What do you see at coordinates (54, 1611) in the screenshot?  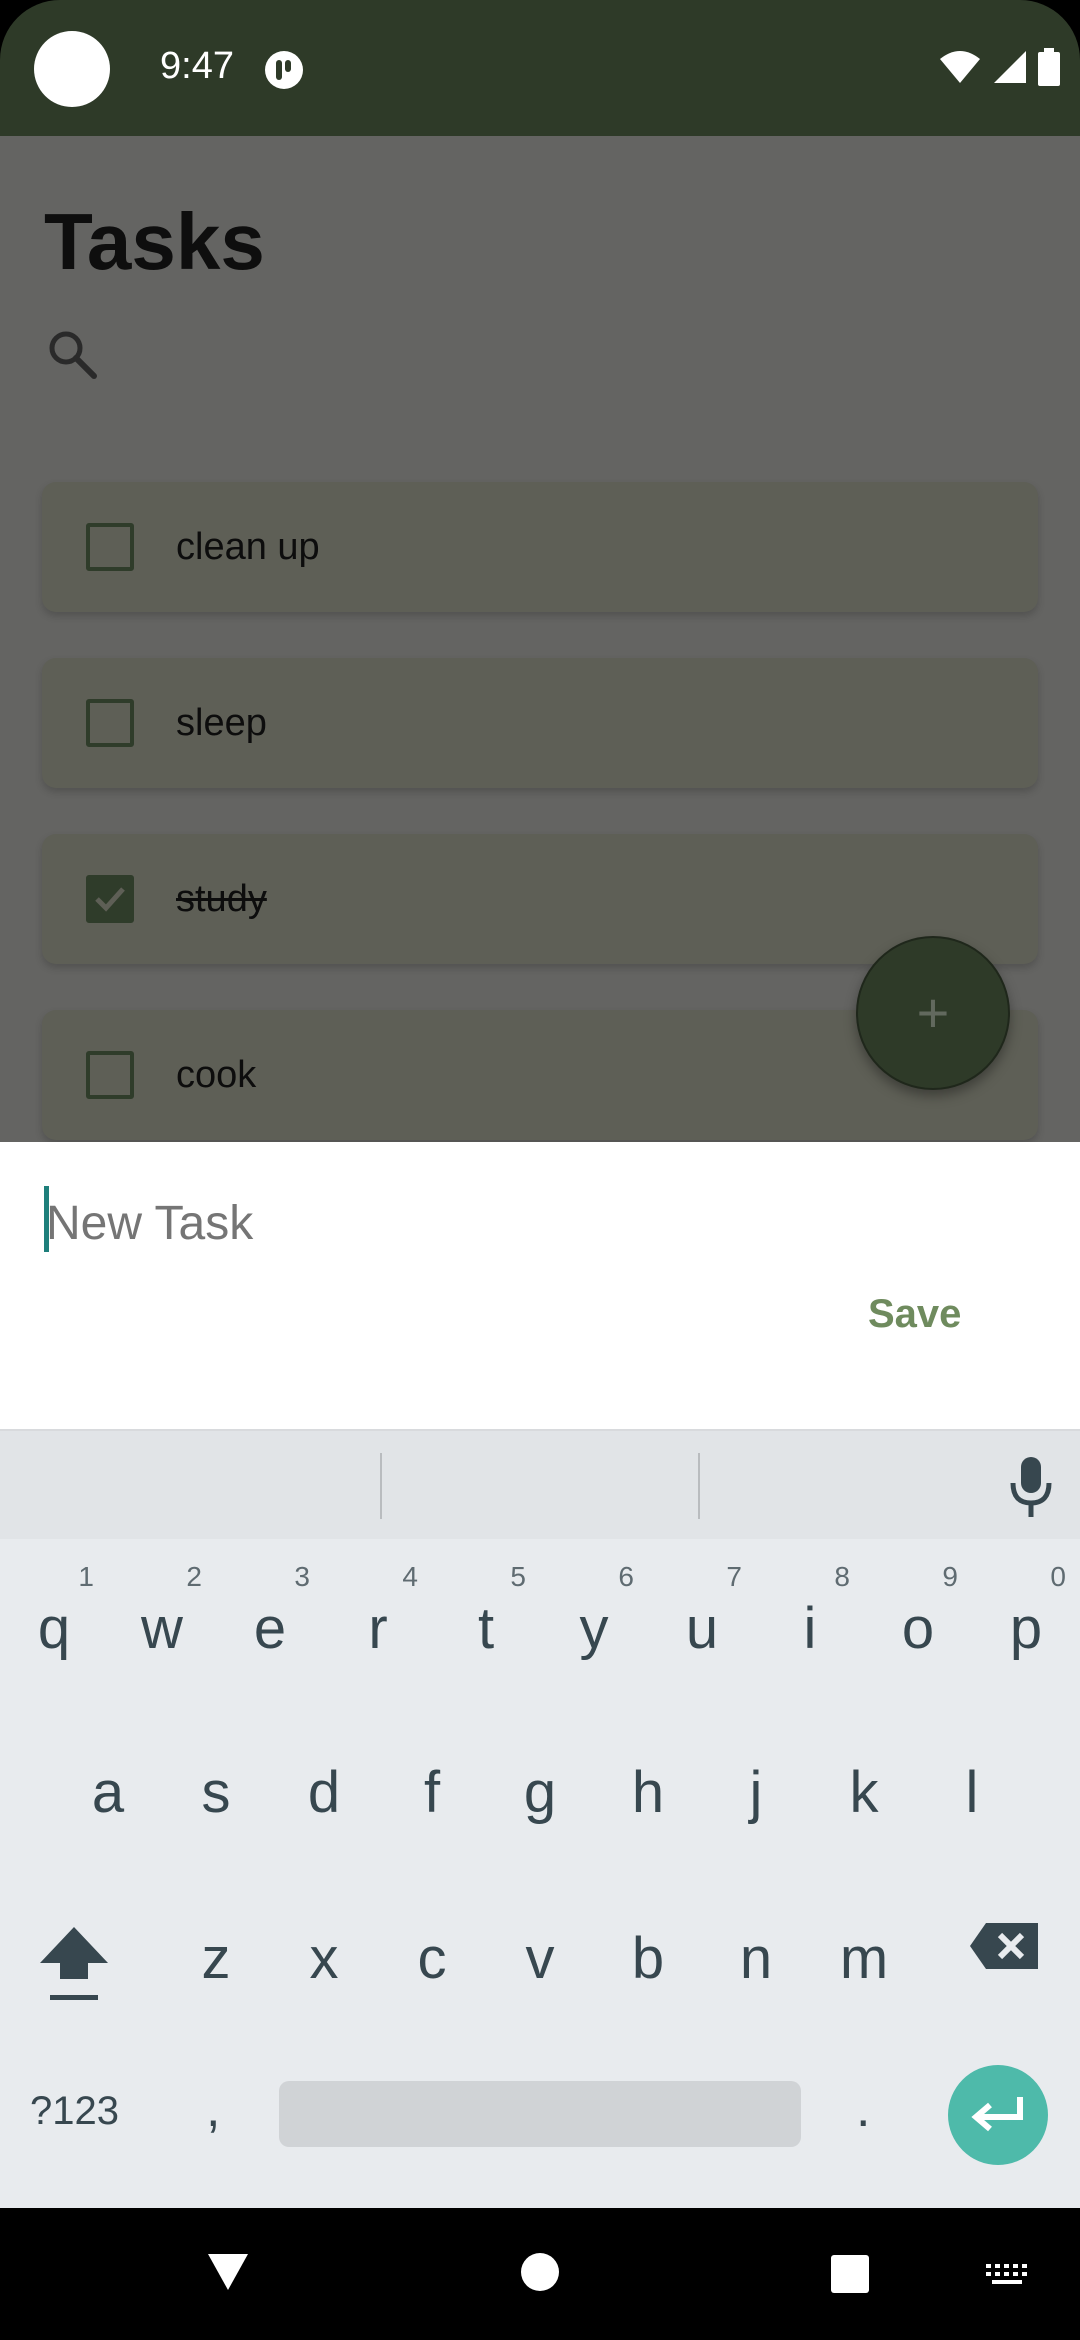 I see `key-q: q1` at bounding box center [54, 1611].